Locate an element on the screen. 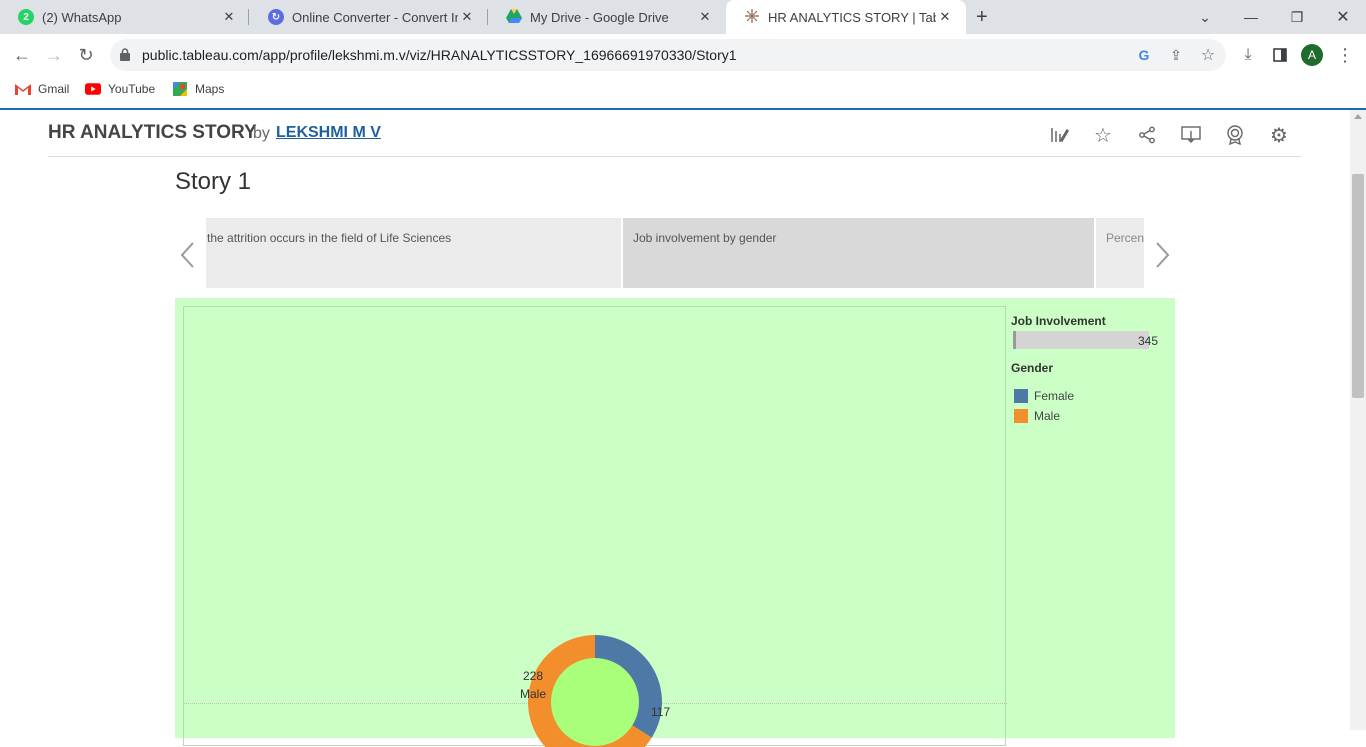  tab-whatsapp: 2 (2) WhatsApp ✕ is located at coordinates (125, 17).